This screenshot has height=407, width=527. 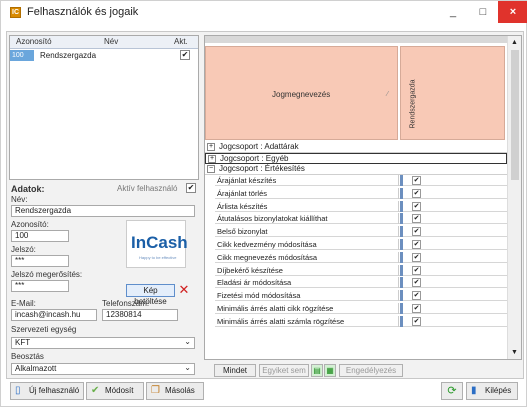 What do you see at coordinates (155, 390) in the screenshot?
I see `copy-icon: ❐` at bounding box center [155, 390].